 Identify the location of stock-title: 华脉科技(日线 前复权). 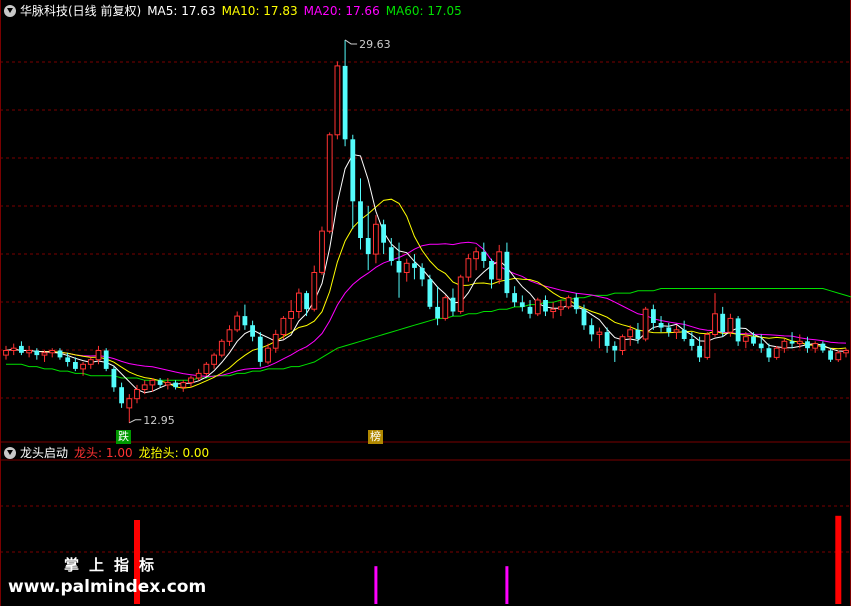
(81, 11).